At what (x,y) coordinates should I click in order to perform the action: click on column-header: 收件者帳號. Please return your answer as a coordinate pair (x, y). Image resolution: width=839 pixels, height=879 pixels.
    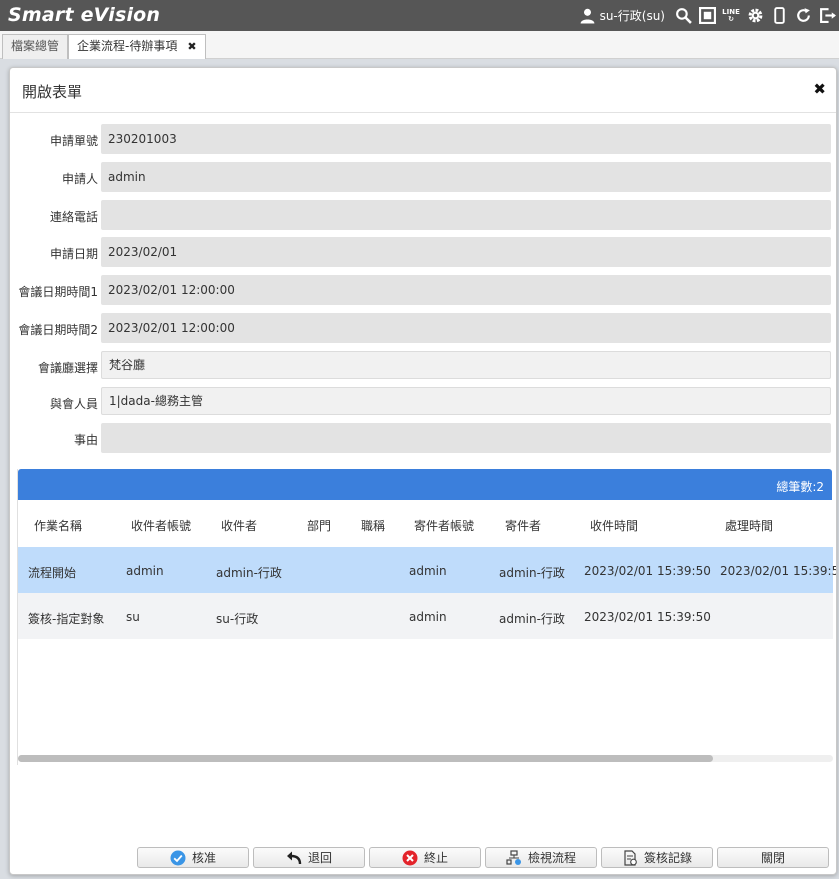
    Looking at the image, I should click on (161, 525).